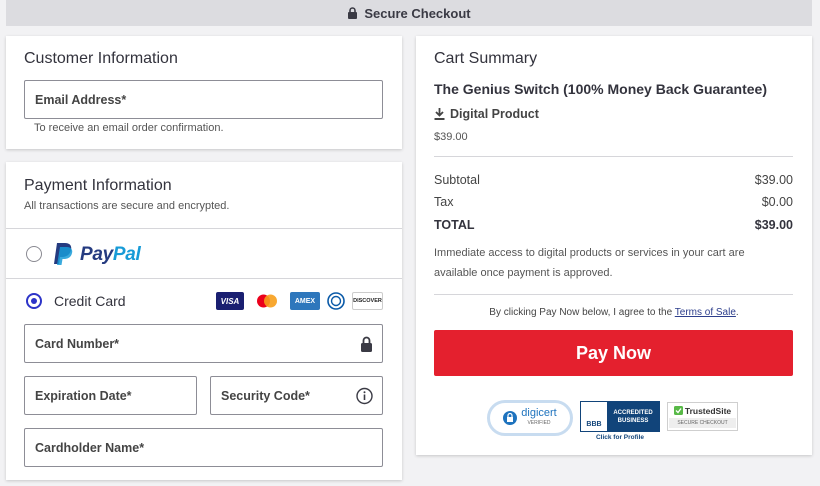  Describe the element at coordinates (613, 202) in the screenshot. I see `tax-row: Tax $0.00` at that location.